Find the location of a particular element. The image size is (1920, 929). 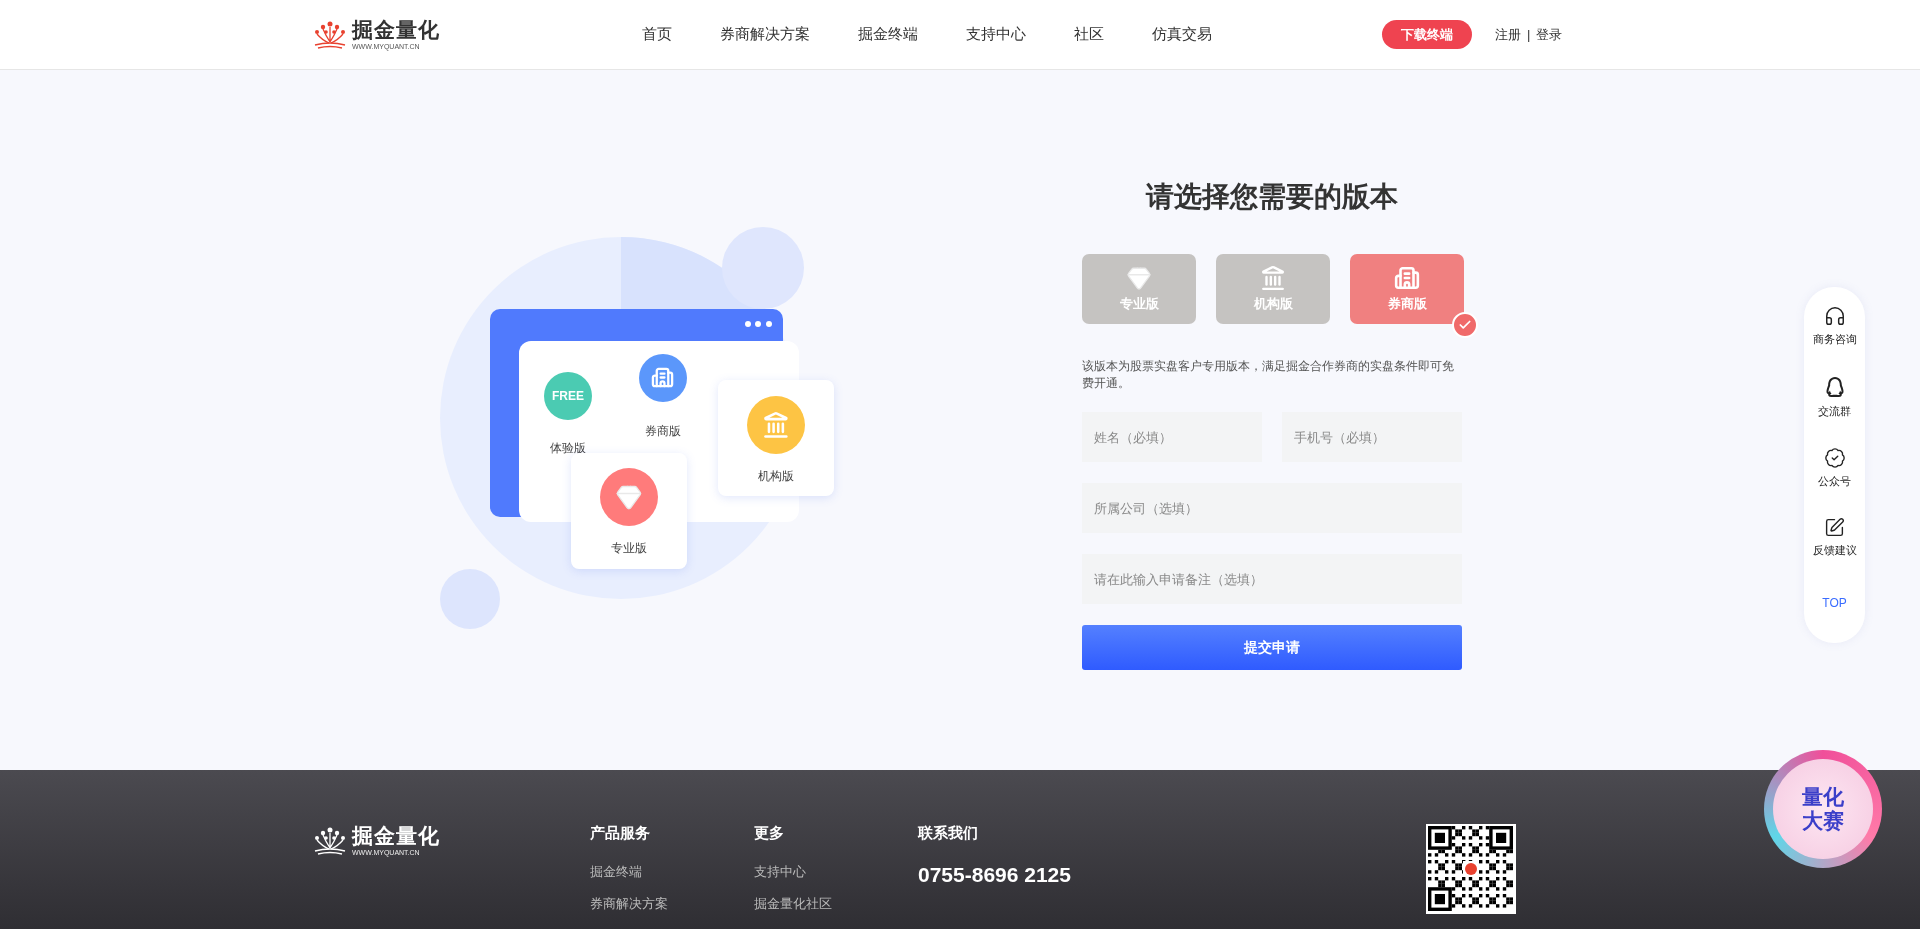

toolbar-item: 反馈建议 is located at coordinates (1834, 537).